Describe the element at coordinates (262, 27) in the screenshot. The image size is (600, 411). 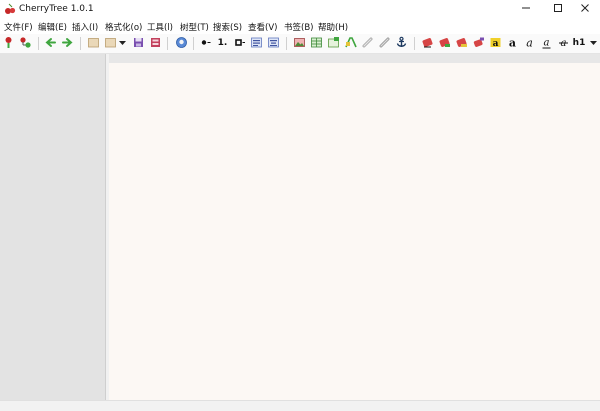
I see `menu-view: 查看(V)` at that location.